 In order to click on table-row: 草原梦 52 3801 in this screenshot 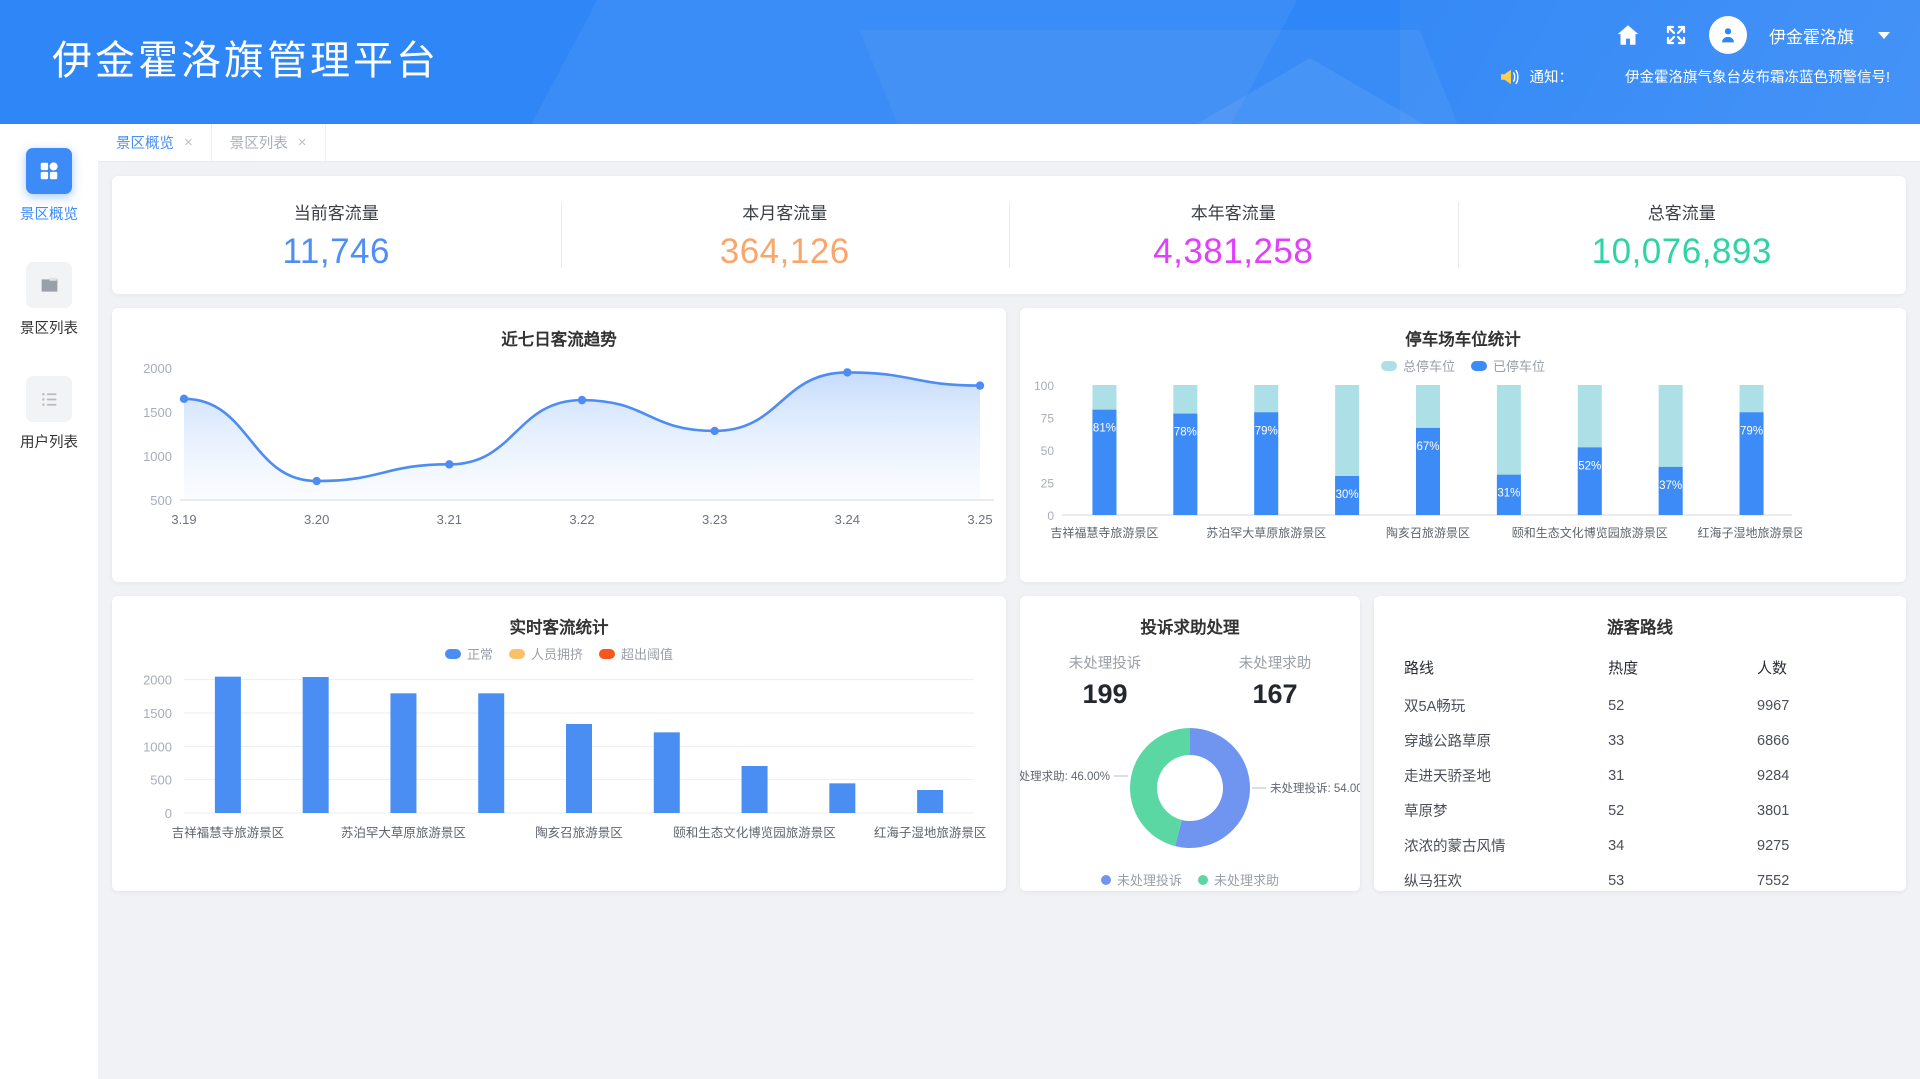, I will do `click(1640, 810)`.